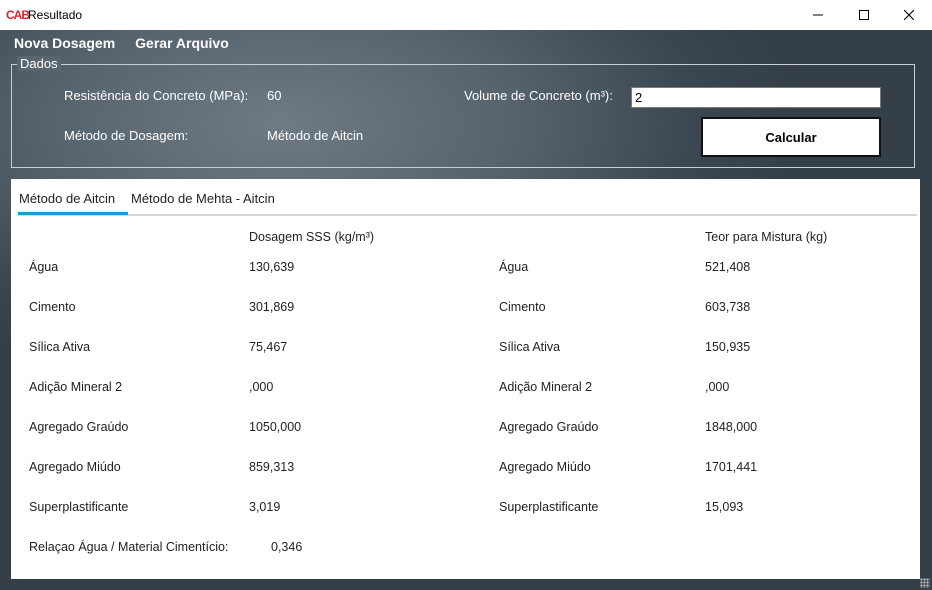 The image size is (932, 590). I want to click on minimize-icon, so click(818, 15).